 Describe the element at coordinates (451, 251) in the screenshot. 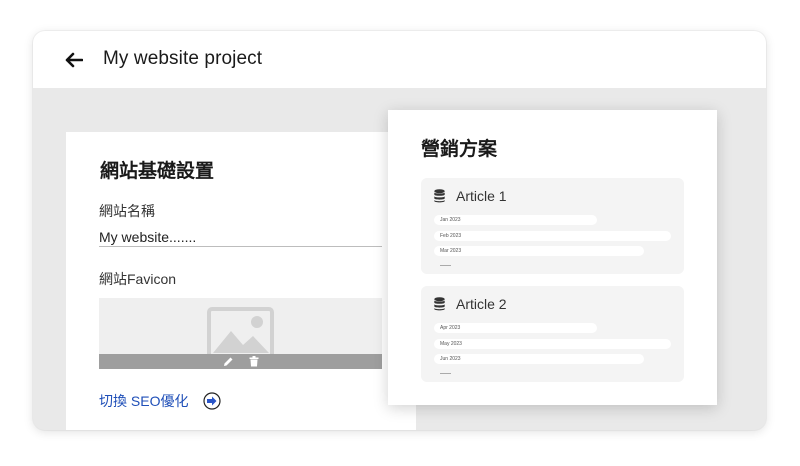

I see `month-label: Mar 2023` at that location.